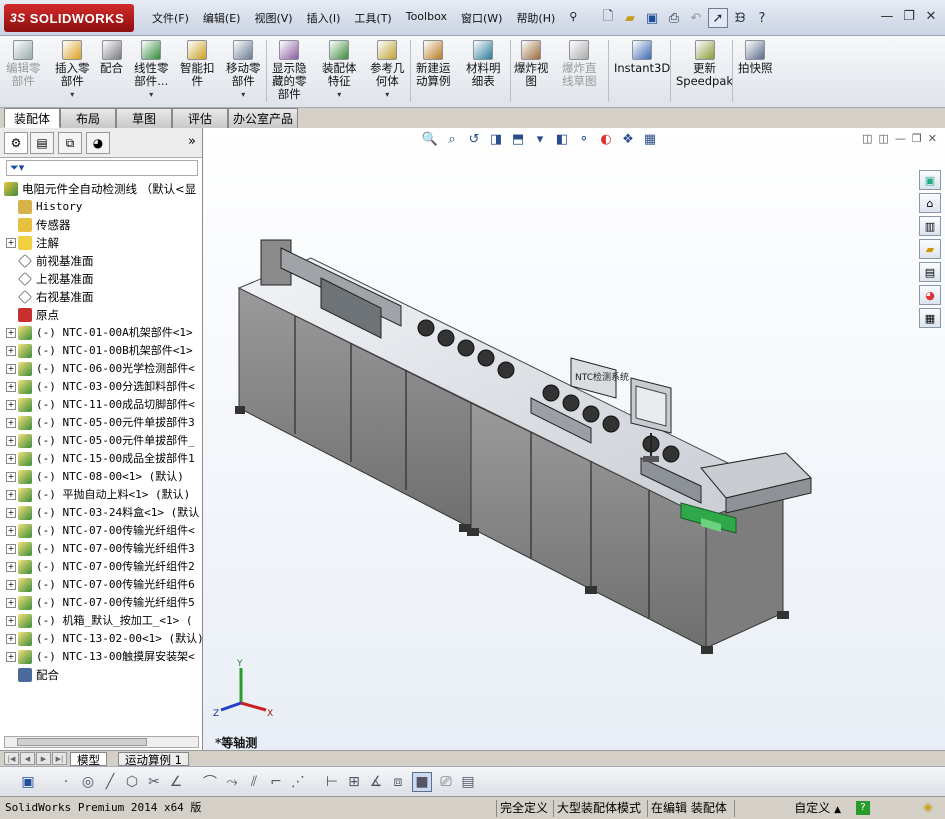  I want to click on help-icon: ?, so click(762, 18).